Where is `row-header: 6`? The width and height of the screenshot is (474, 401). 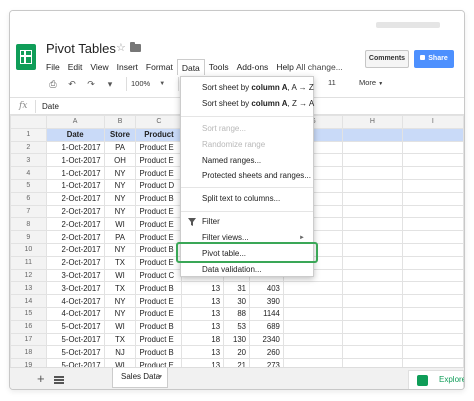
row-header: 6 is located at coordinates (28, 198).